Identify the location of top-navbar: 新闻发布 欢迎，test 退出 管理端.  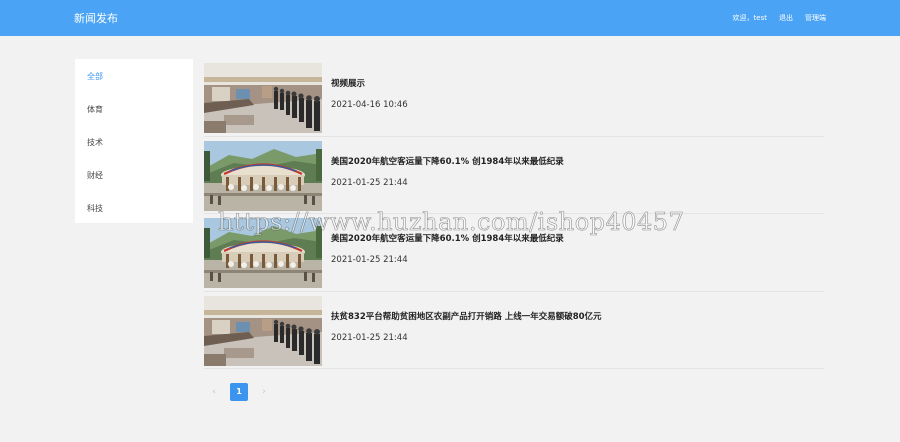
(450, 18).